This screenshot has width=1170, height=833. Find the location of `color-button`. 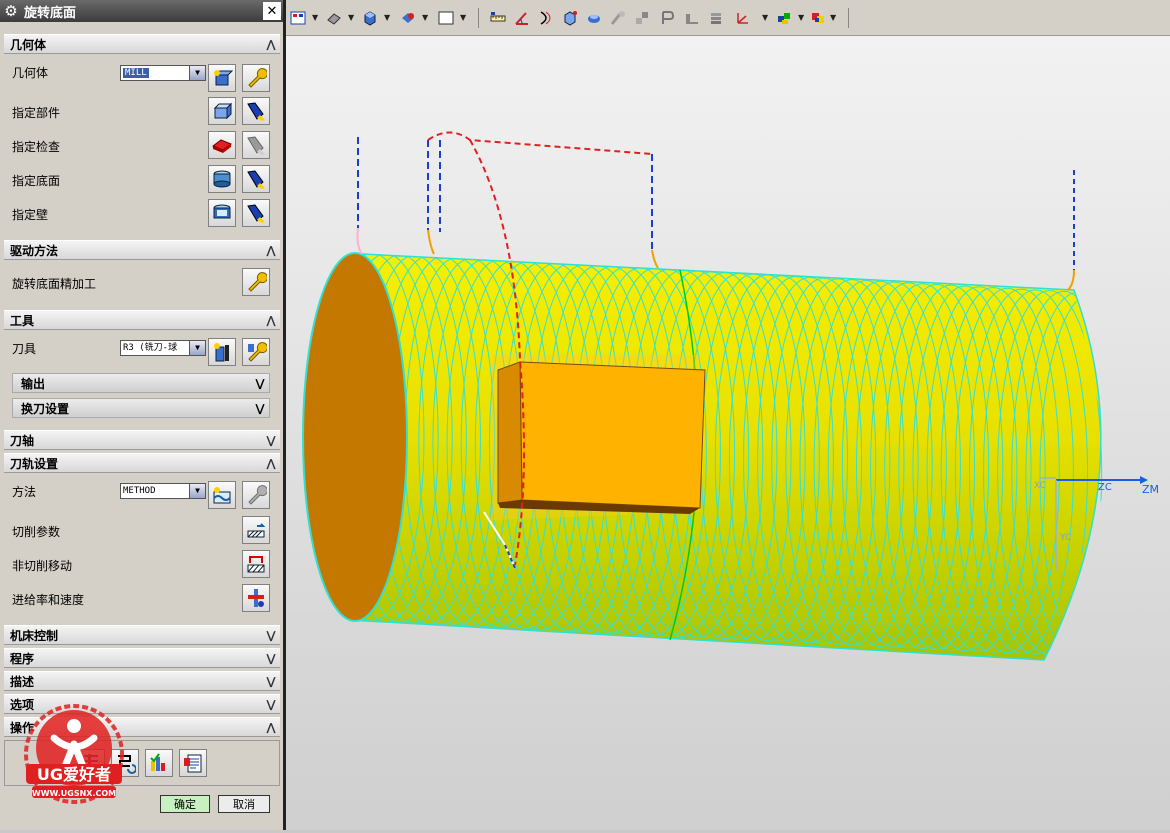

color-button is located at coordinates (818, 18).